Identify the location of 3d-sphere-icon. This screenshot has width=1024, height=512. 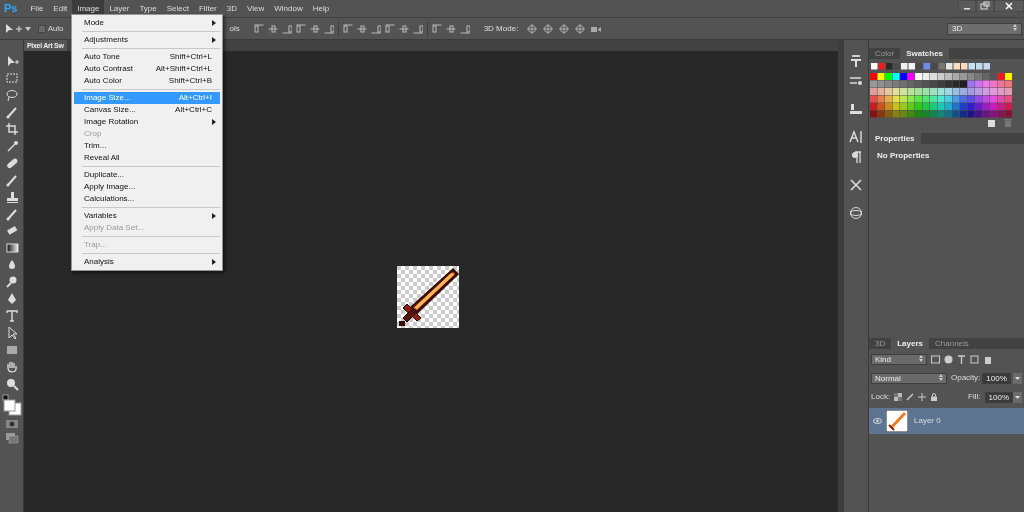
(856, 213).